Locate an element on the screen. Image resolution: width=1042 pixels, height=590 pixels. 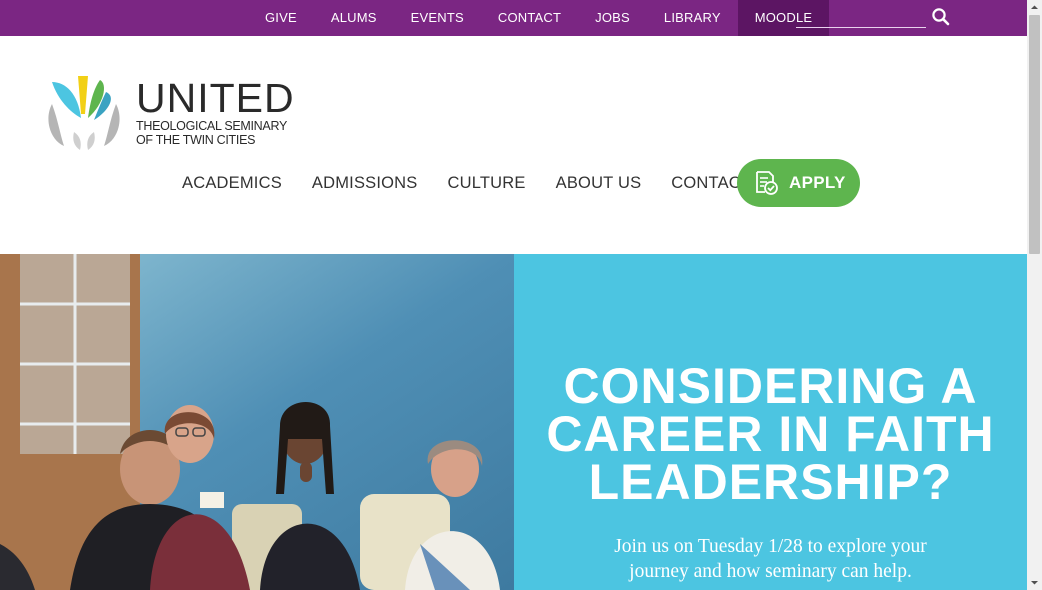
scroll-down-arrow-icon is located at coordinates (1034, 582).